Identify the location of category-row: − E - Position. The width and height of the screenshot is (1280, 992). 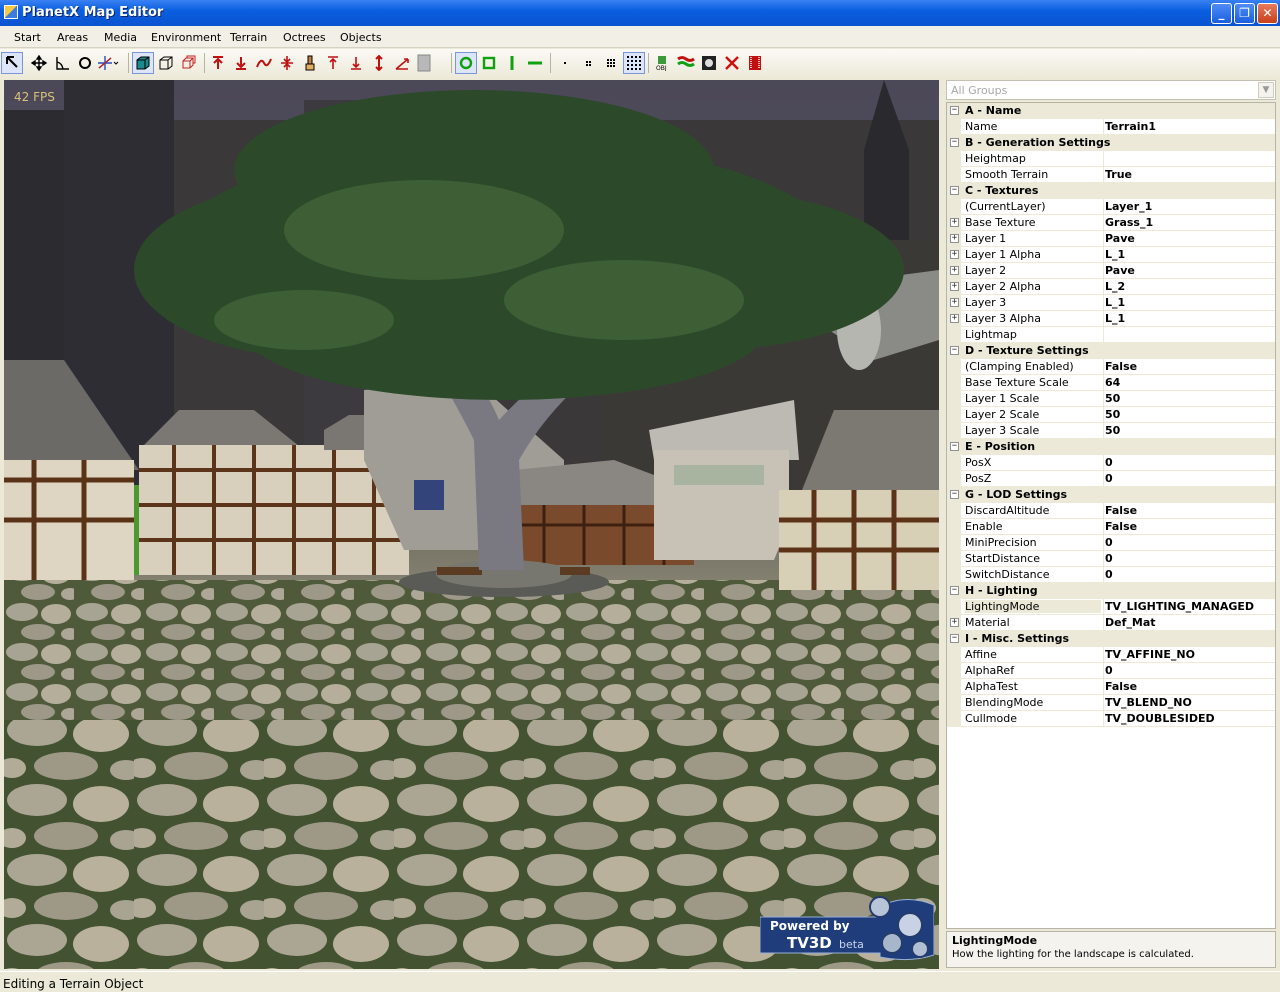
(1111, 447).